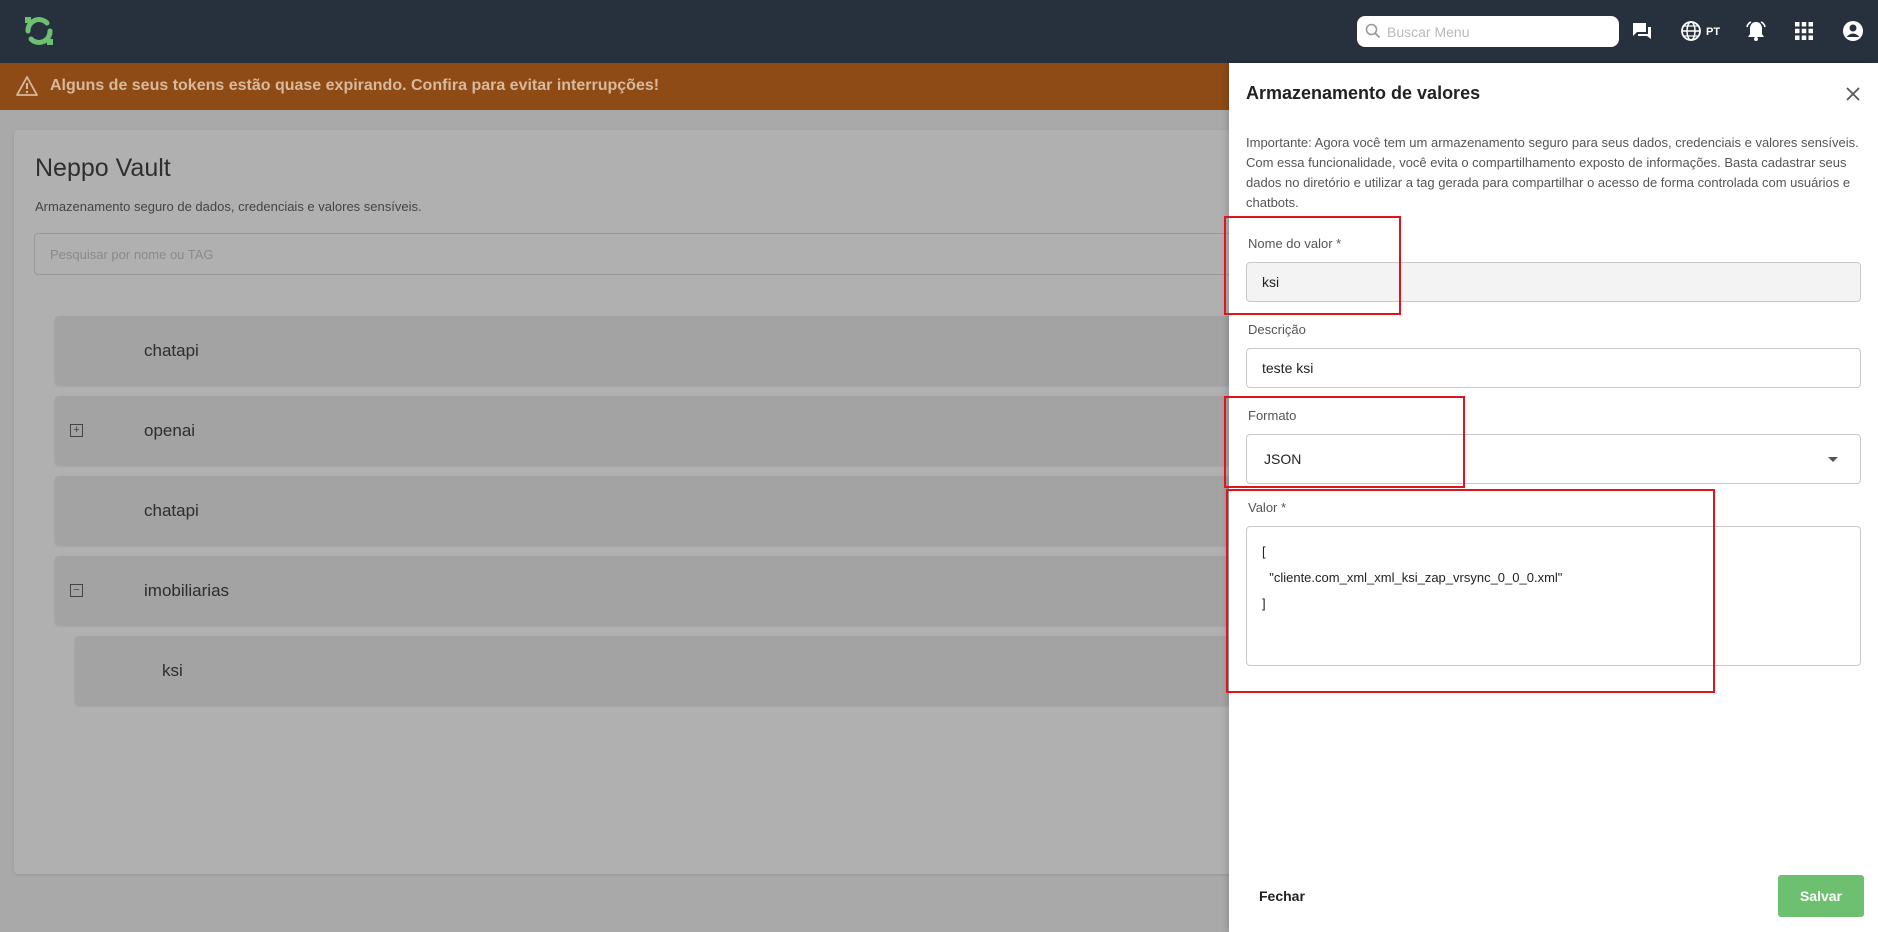 The width and height of the screenshot is (1878, 932). I want to click on page-title: Neppo Vault, so click(103, 168).